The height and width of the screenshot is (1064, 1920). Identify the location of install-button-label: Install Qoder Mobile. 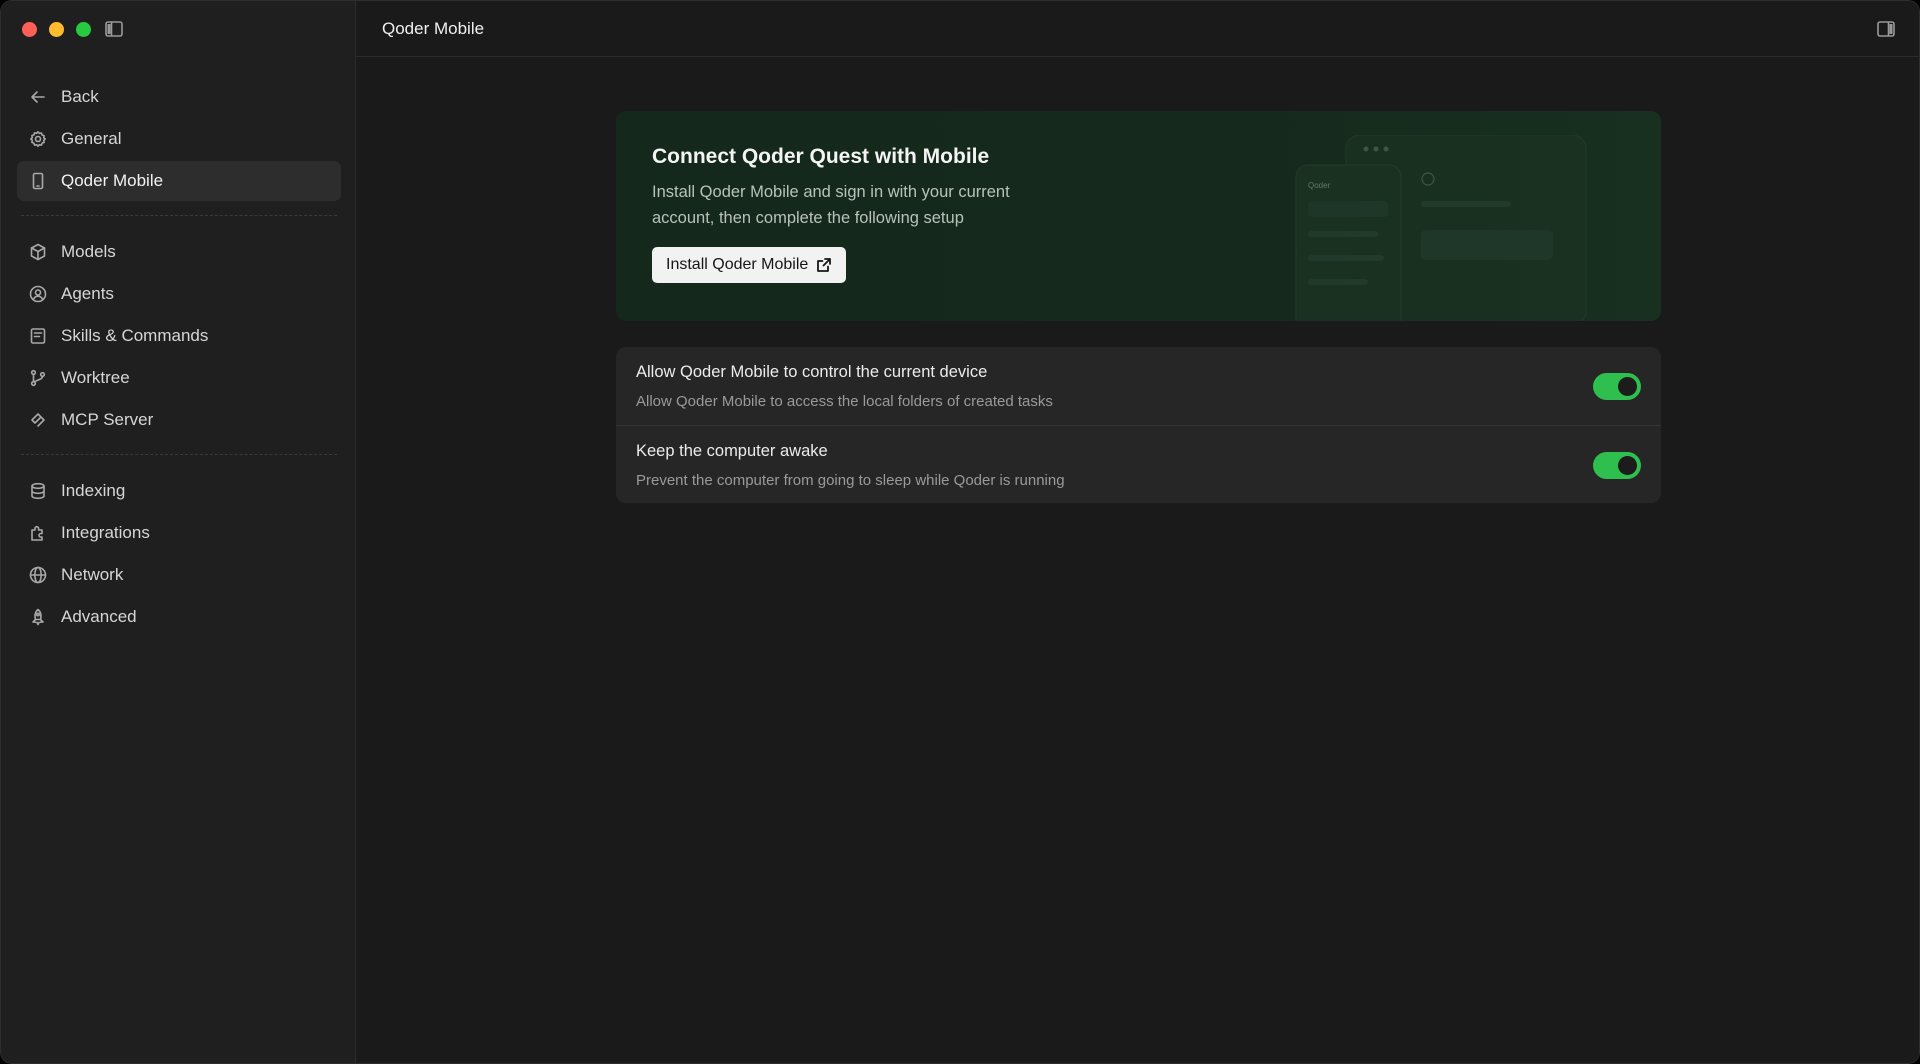
(737, 264).